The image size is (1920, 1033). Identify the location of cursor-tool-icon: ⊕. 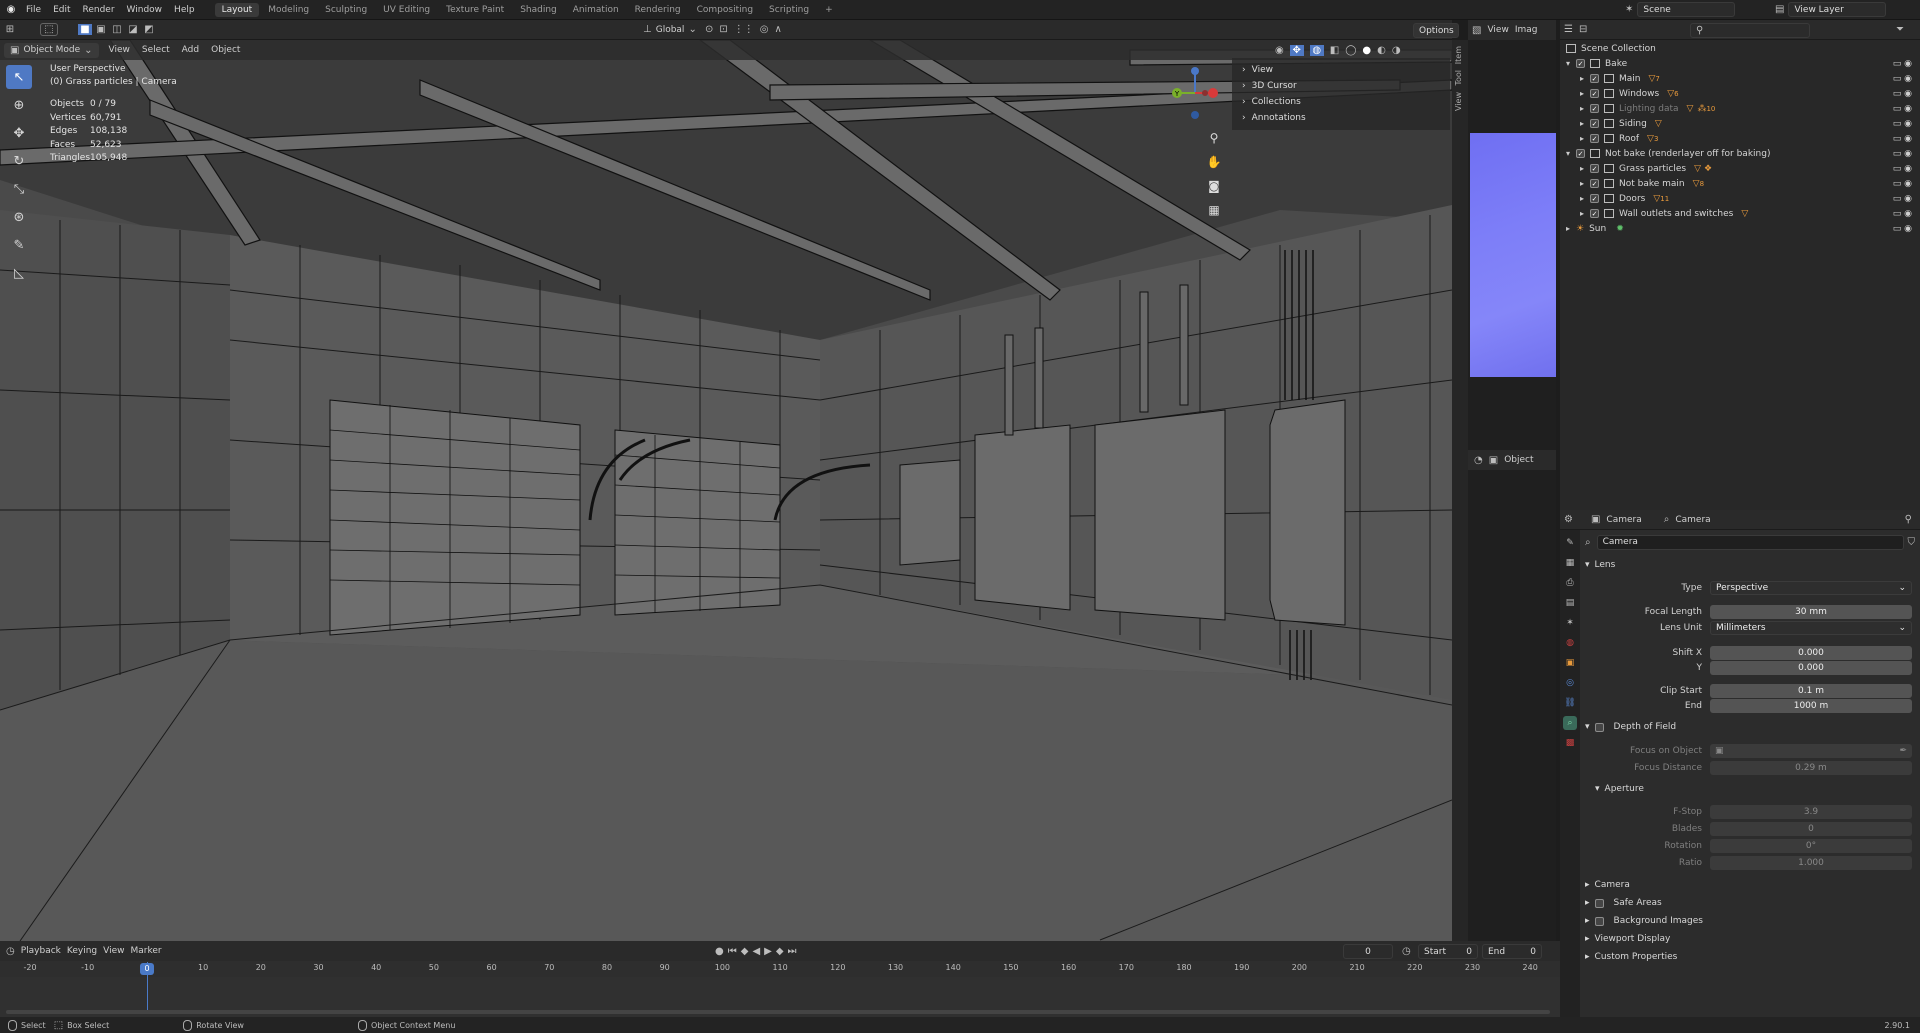
(19, 105).